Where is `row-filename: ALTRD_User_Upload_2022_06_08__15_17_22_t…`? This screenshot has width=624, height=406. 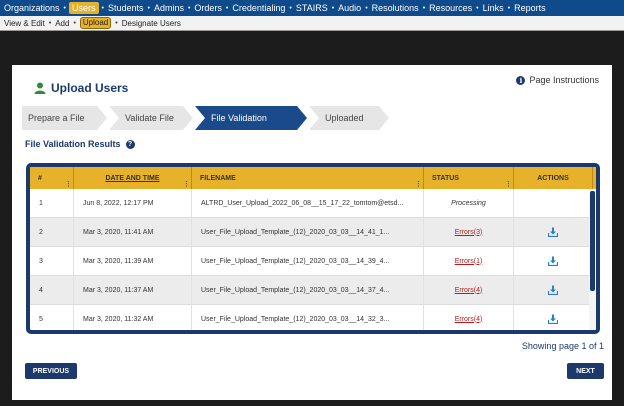 row-filename: ALTRD_User_Upload_2022_06_08__15_17_22_t… is located at coordinates (308, 203).